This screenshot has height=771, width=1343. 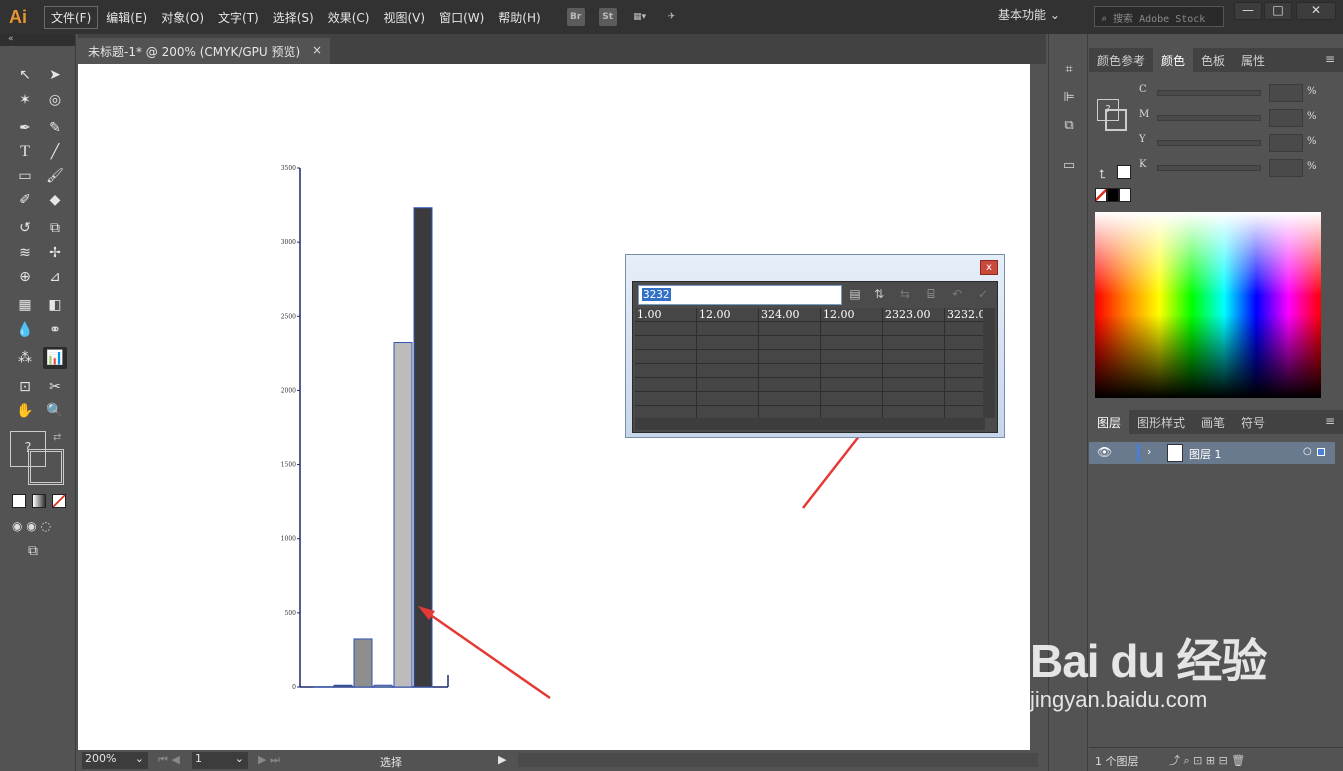 I want to click on gpu-performance-icon: ✈, so click(x=672, y=17).